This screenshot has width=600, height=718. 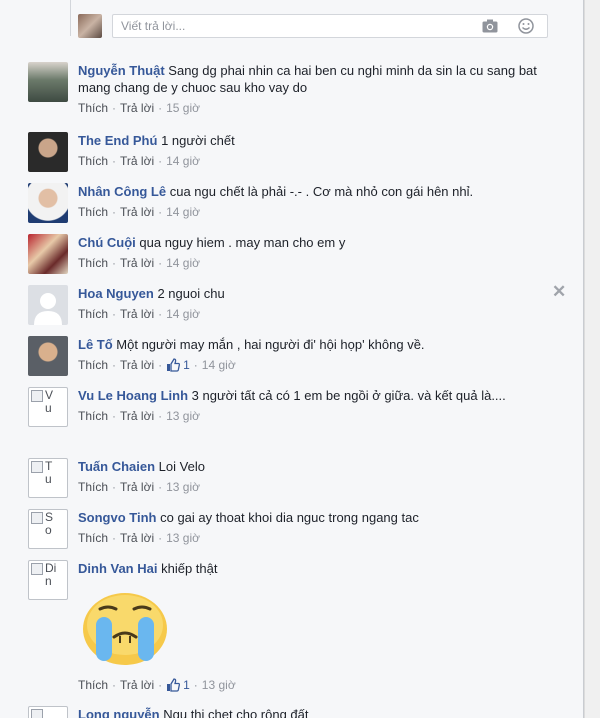 I want to click on avatar: T u, so click(x=48, y=478).